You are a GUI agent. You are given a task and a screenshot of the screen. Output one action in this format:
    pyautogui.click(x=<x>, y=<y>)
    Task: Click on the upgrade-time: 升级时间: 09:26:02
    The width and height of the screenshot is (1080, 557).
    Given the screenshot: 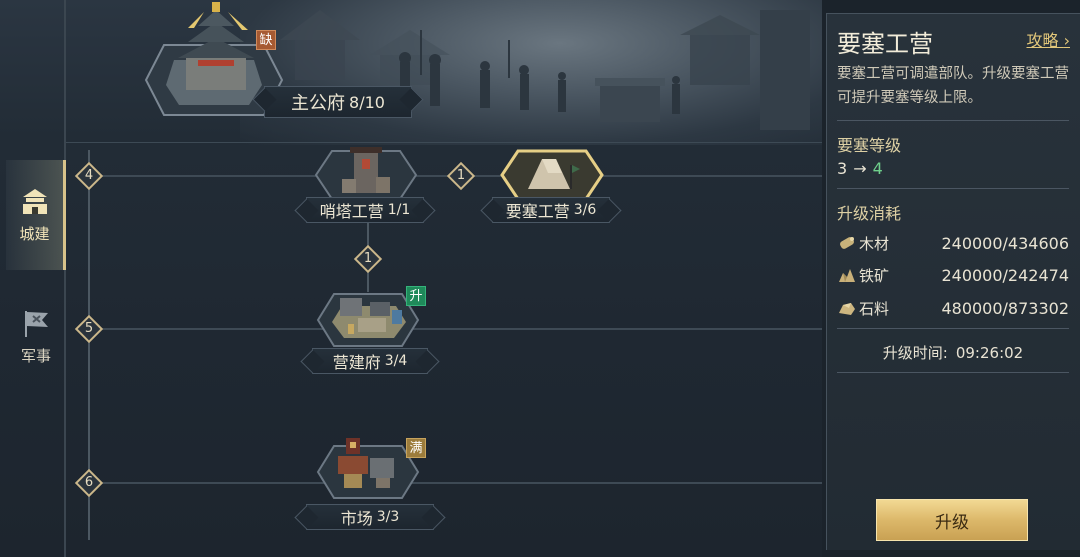 What is the action you would take?
    pyautogui.click(x=953, y=352)
    